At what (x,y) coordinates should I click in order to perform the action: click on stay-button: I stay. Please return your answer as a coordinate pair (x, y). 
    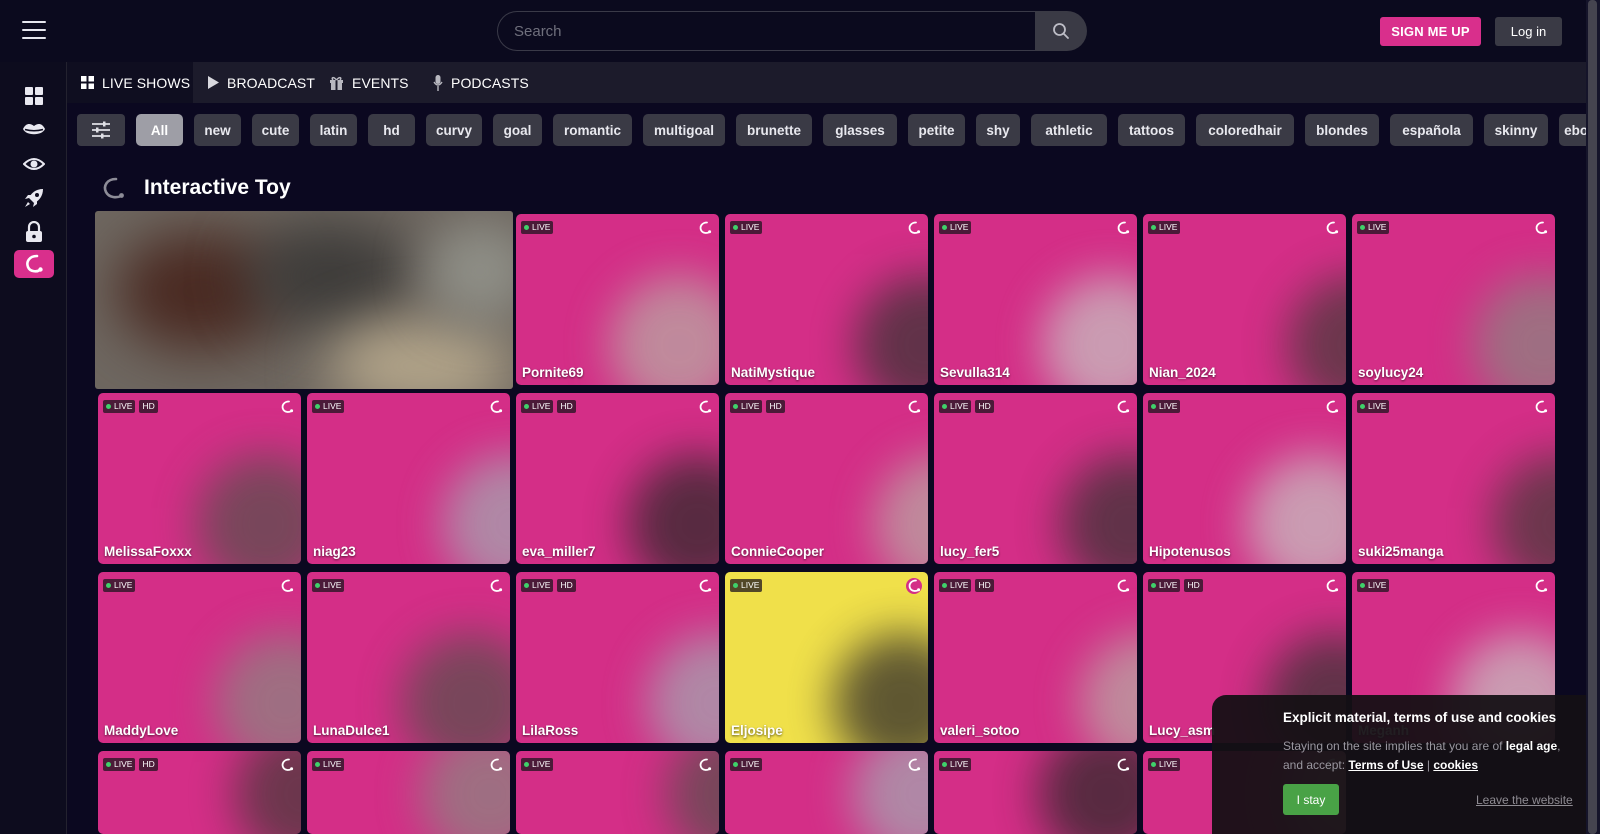
    Looking at the image, I should click on (1311, 799).